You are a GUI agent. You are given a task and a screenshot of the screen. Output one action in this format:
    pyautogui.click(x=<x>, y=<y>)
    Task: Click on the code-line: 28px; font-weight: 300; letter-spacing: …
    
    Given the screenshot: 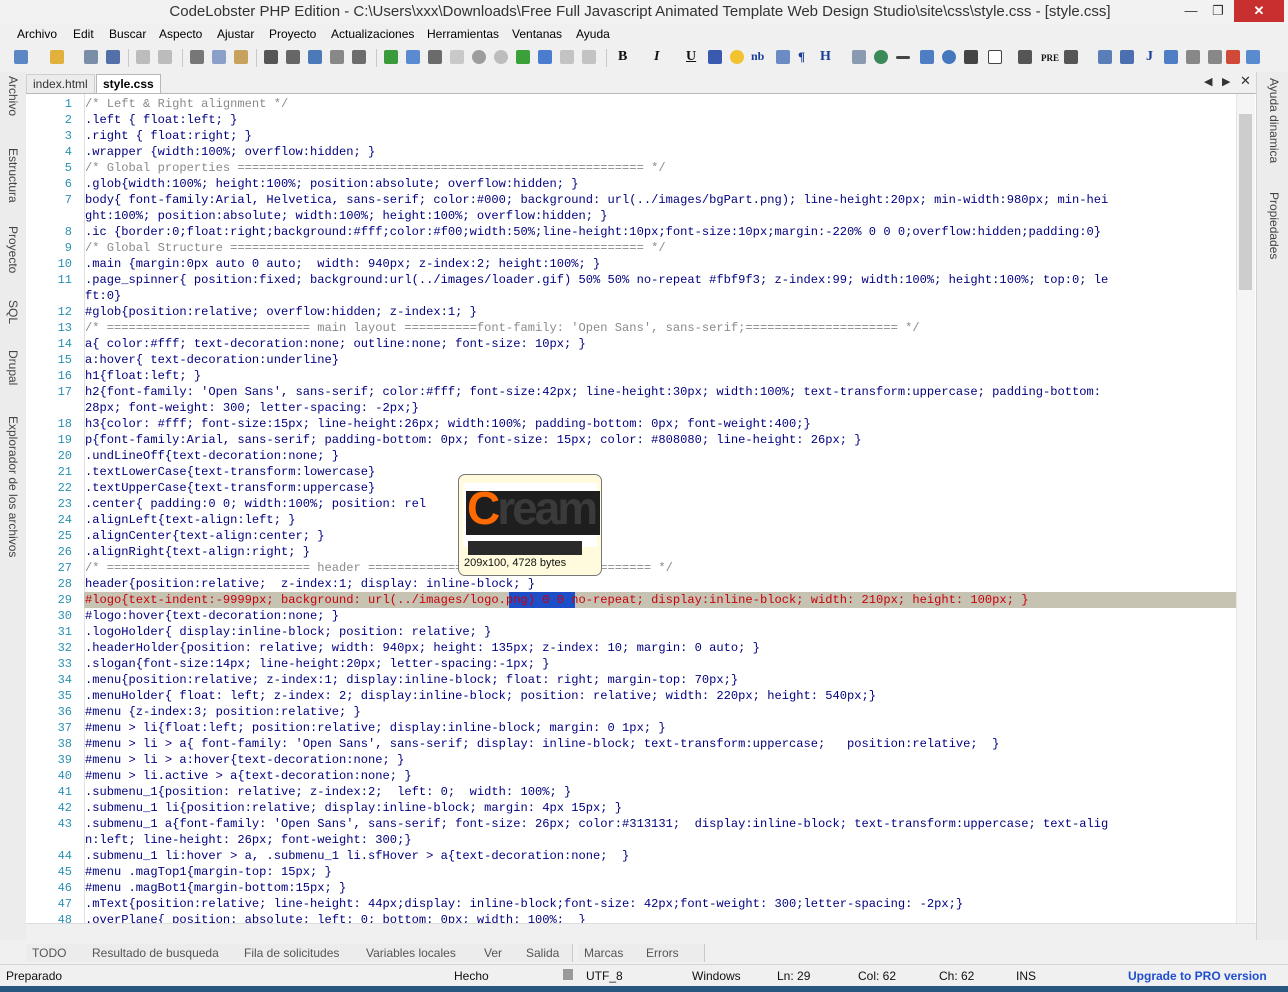 What is the action you would take?
    pyautogui.click(x=252, y=408)
    